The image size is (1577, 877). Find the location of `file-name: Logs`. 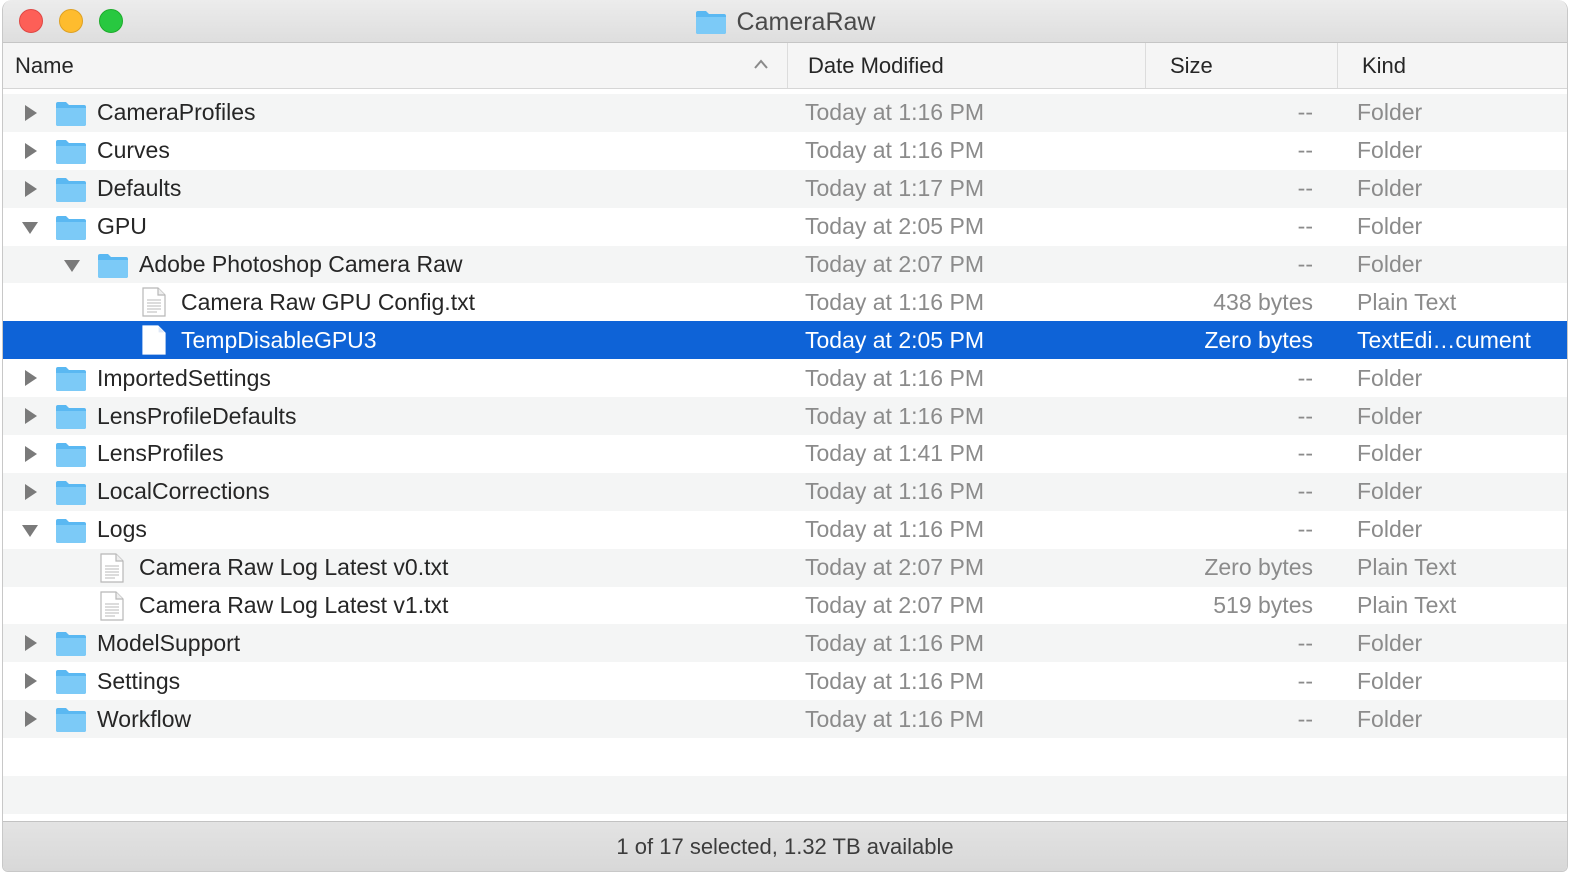

file-name: Logs is located at coordinates (122, 529).